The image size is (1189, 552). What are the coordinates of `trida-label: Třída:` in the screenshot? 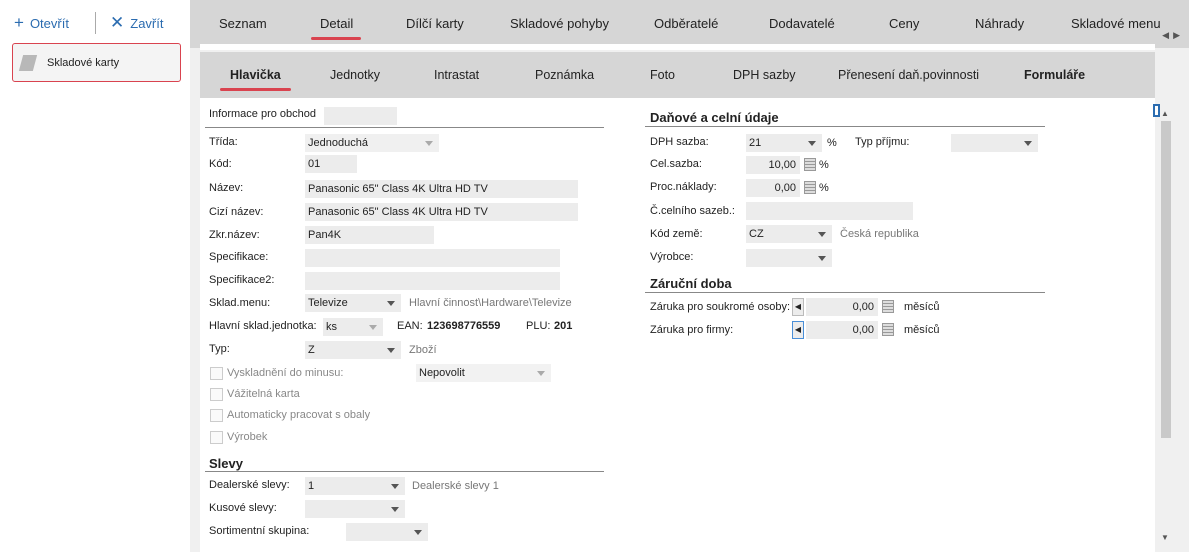 It's located at (223, 142).